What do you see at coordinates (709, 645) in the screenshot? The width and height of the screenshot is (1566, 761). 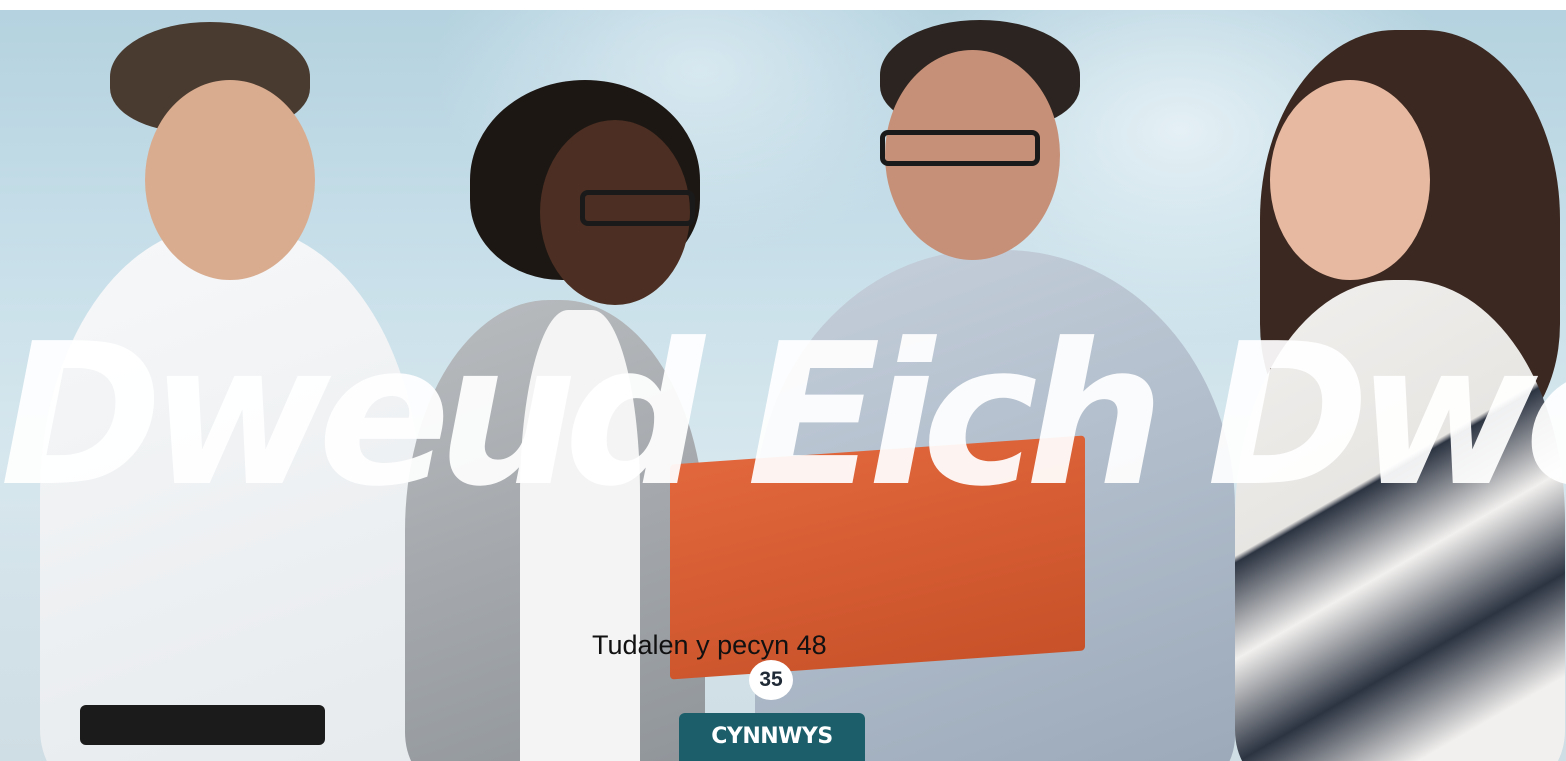 I see `package-page-note: Tudalen y pecyn 48` at bounding box center [709, 645].